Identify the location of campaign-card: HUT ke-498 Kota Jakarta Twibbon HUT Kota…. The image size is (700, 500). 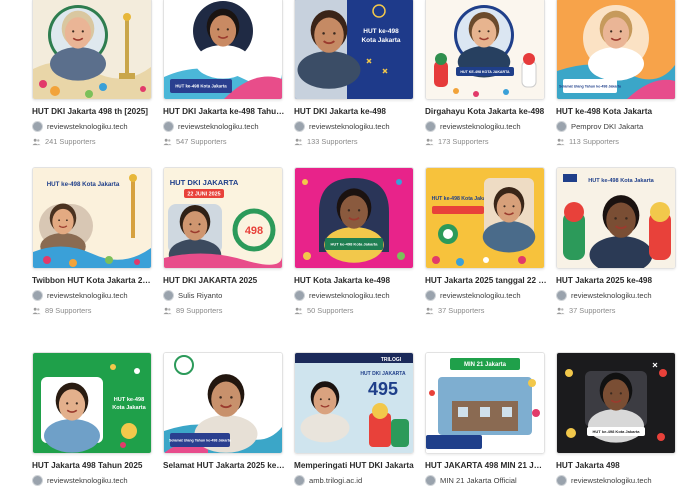
(93, 241).